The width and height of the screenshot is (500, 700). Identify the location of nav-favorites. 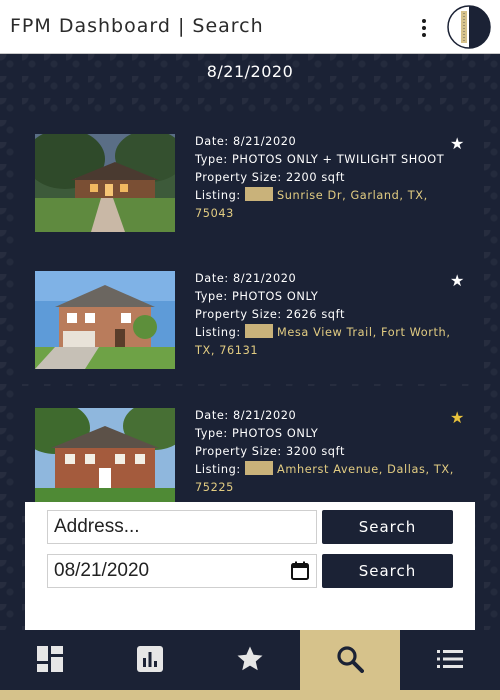
(250, 661).